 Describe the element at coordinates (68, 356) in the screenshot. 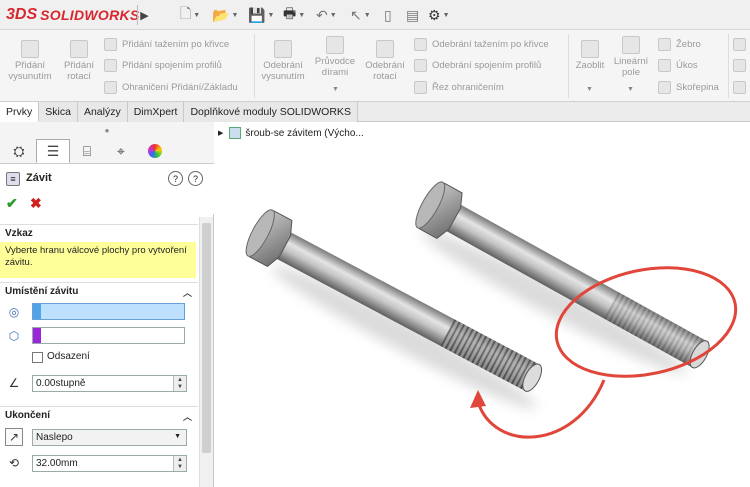

I see `offset-label: Odsazení` at that location.